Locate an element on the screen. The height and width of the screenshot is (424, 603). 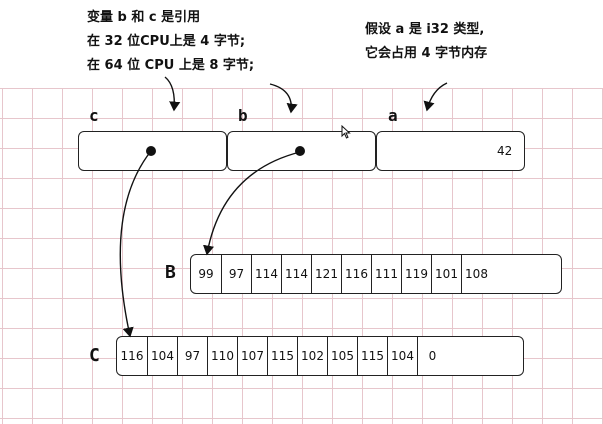
array-cell: 101 is located at coordinates (446, 274).